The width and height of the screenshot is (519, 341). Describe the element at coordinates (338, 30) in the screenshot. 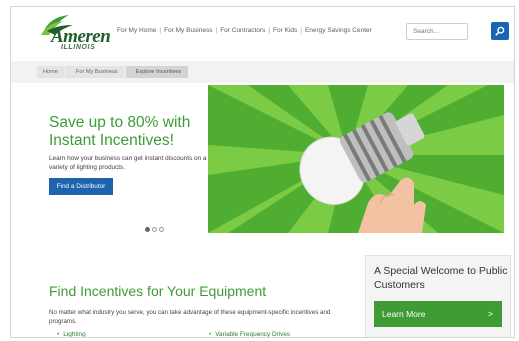

I see `nav-item-energy-savings: Energy Savings Center` at that location.